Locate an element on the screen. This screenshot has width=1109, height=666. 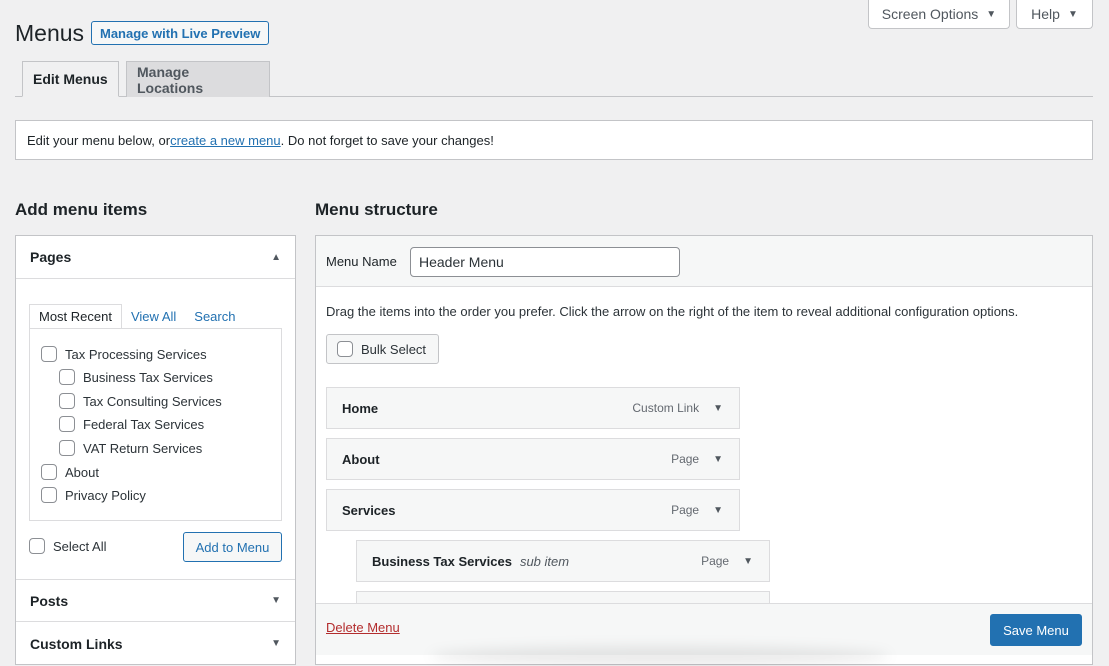
list-item: Privacy Policy is located at coordinates (93, 495).